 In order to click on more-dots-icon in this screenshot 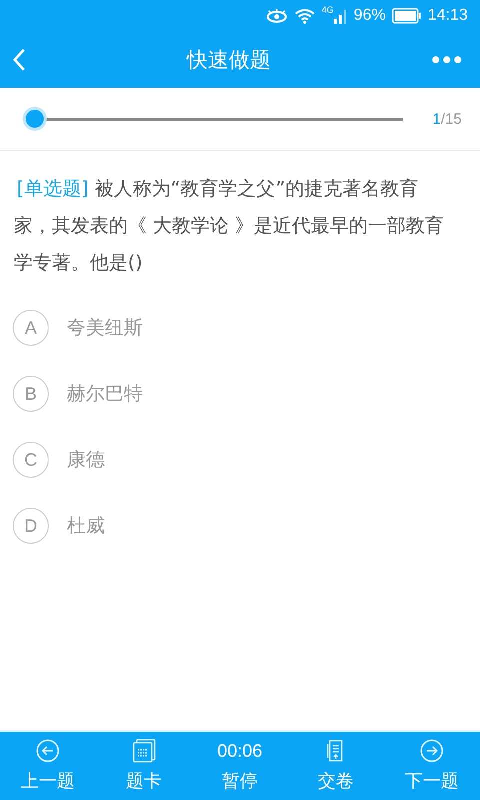, I will do `click(447, 60)`.